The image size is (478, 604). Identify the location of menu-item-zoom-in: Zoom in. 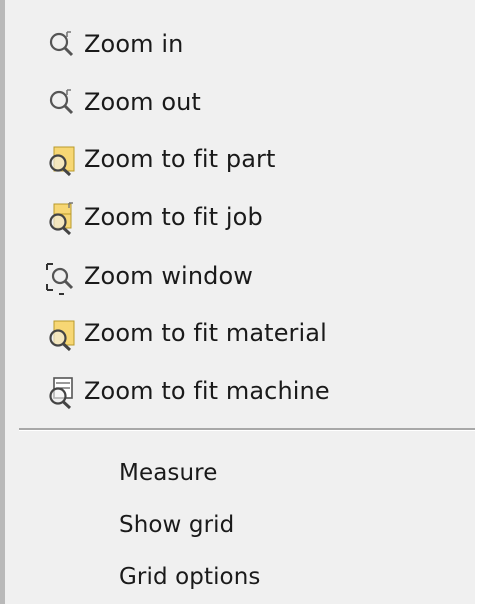
(240, 42).